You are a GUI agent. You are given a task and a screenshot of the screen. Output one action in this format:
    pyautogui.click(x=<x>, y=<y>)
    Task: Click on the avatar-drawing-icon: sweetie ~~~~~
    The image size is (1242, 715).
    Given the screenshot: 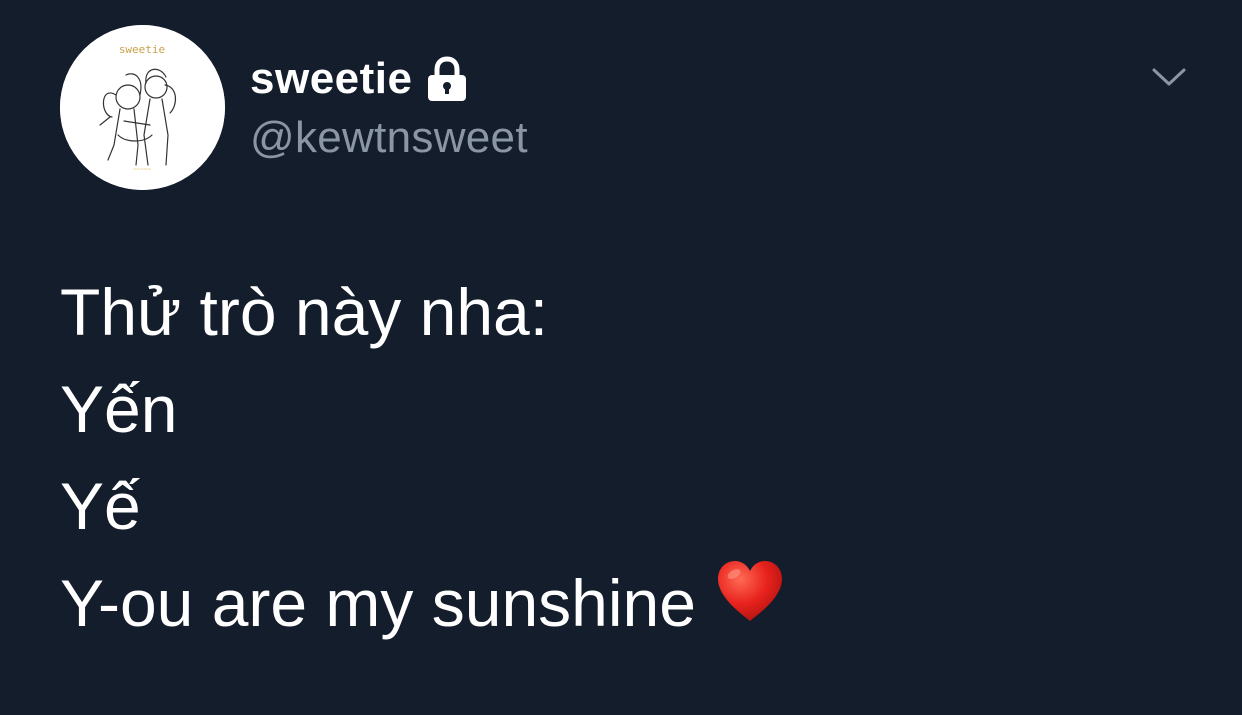 What is the action you would take?
    pyautogui.click(x=142, y=107)
    